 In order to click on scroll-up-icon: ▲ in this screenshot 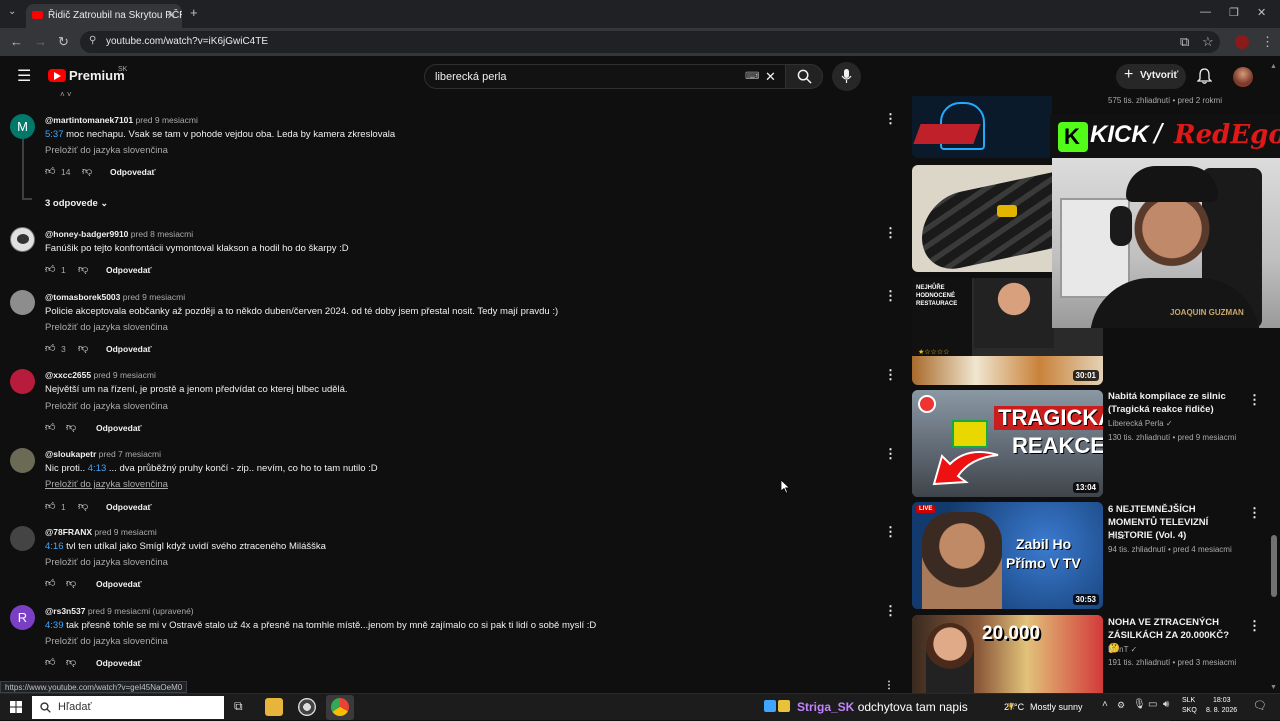, I will do `click(1273, 66)`.